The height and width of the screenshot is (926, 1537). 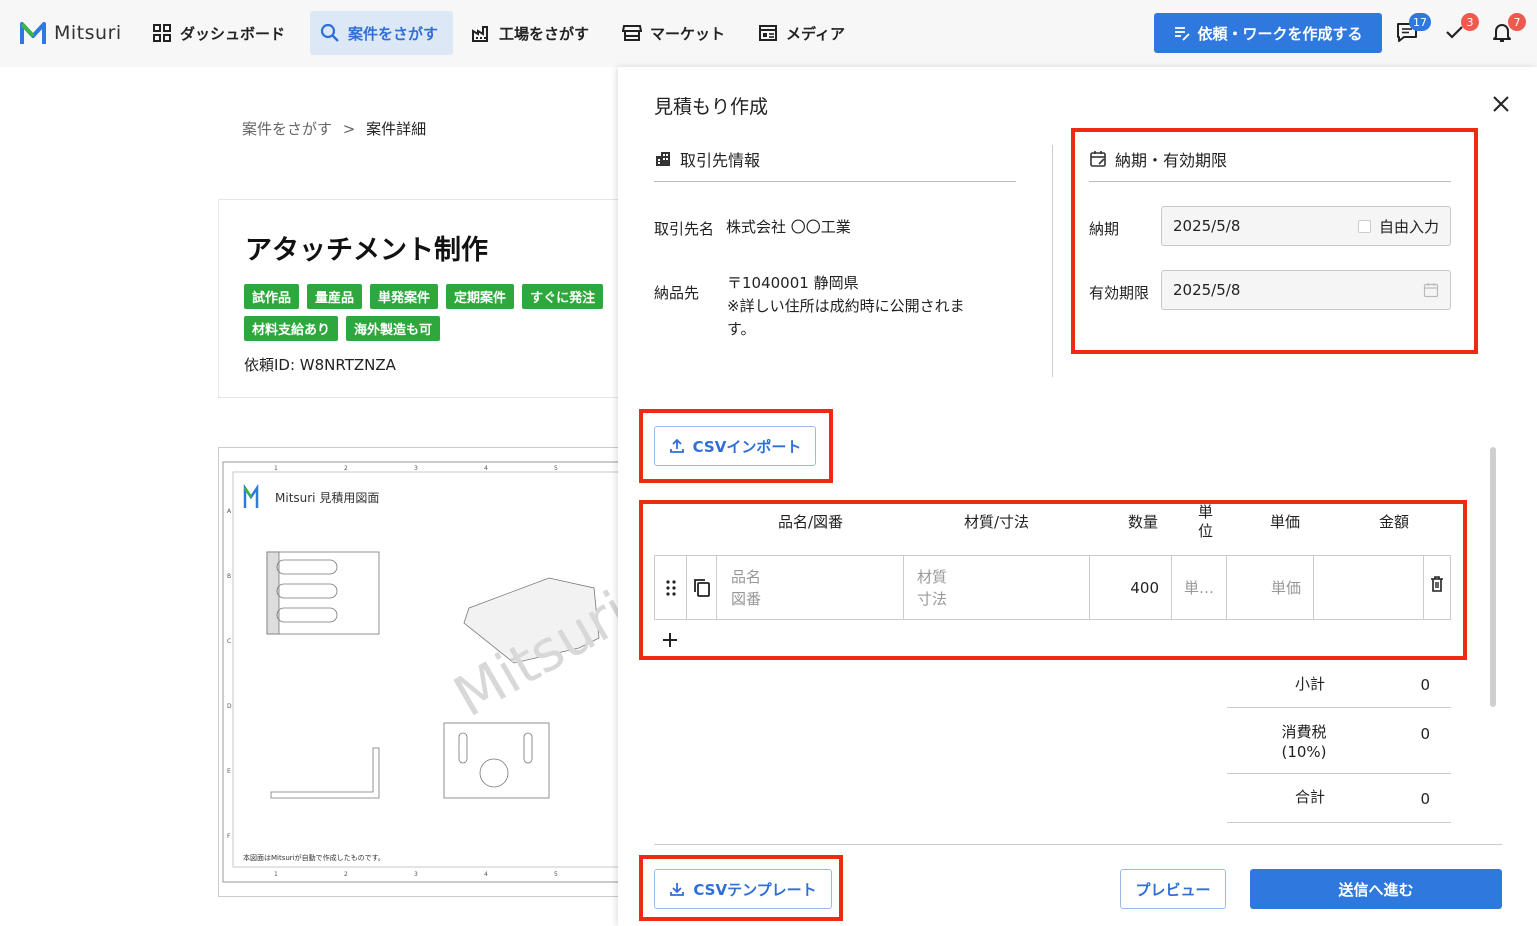 I want to click on tag: すぐに発注, so click(x=563, y=296).